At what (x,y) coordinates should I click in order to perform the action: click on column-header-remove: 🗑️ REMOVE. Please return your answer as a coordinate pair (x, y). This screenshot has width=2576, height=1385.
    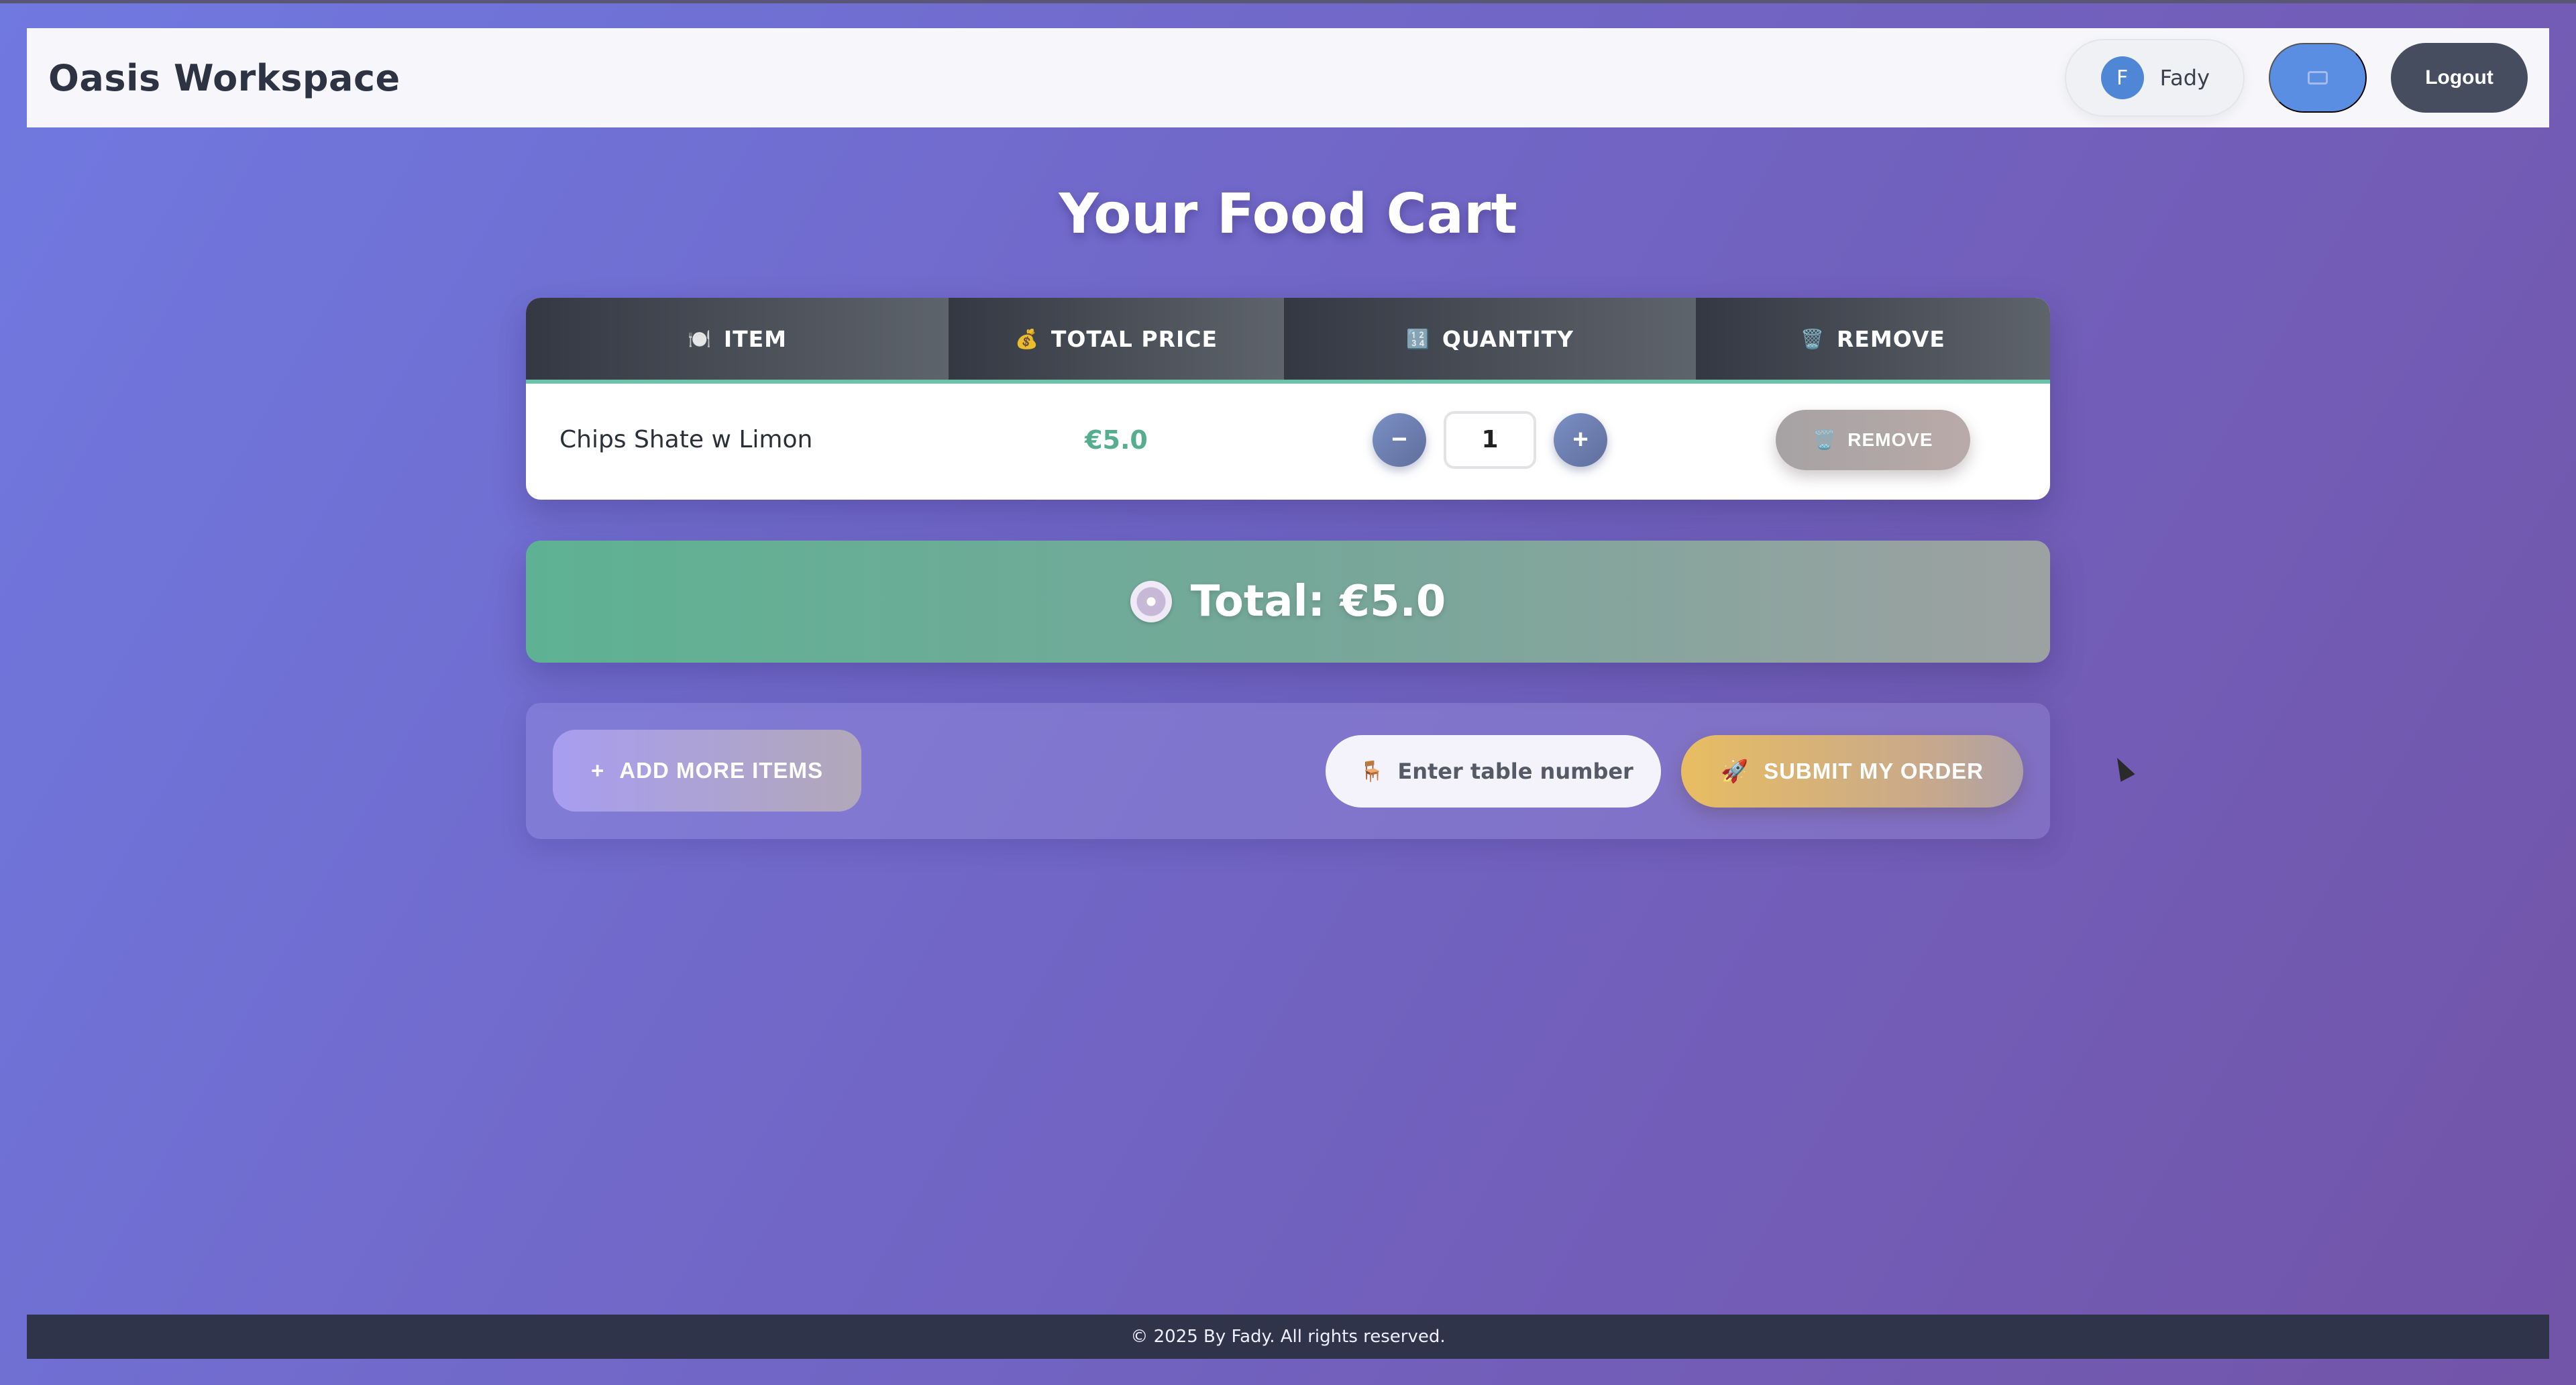
    Looking at the image, I should click on (1873, 339).